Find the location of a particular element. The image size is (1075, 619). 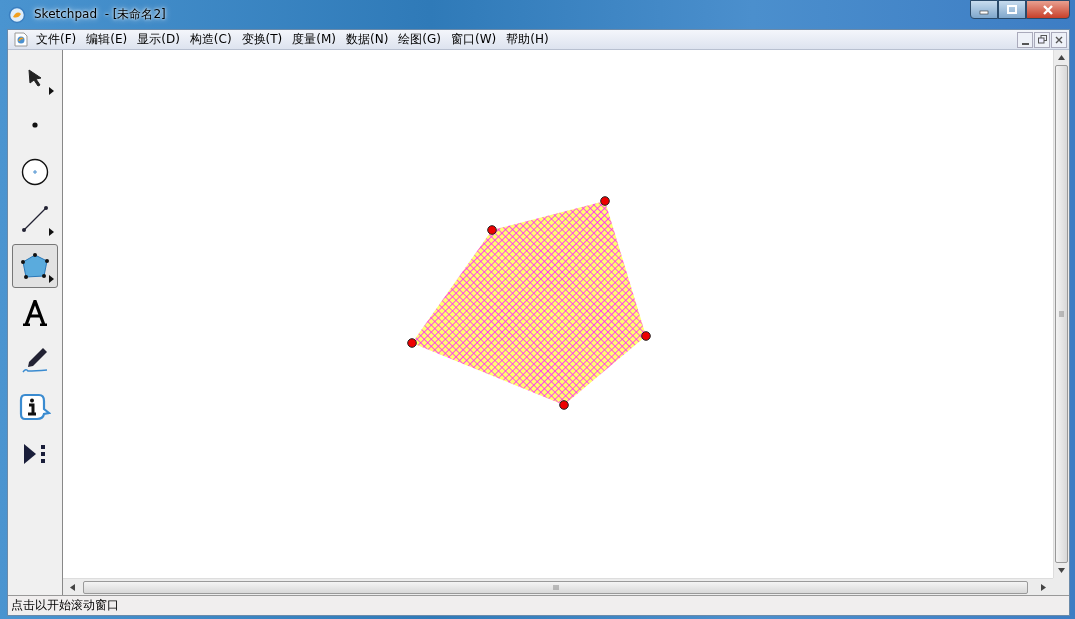

restore-icon is located at coordinates (1042, 39).